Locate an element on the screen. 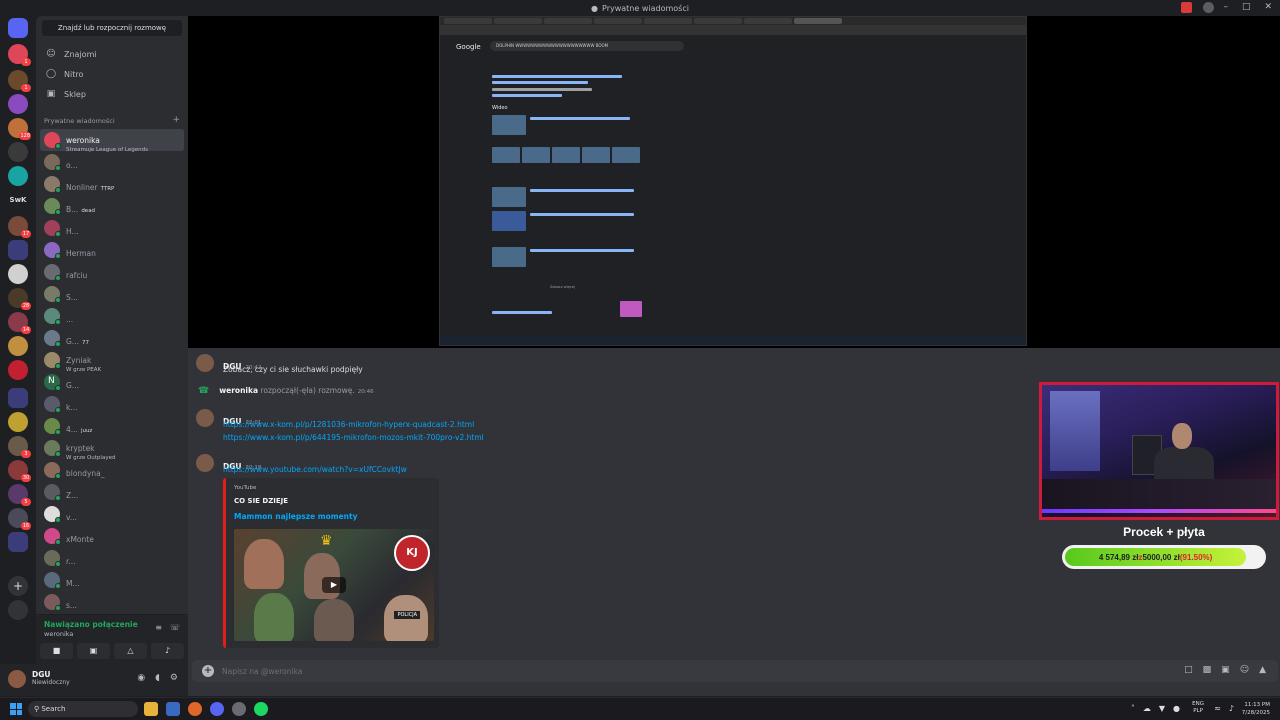  server-icon: 16 is located at coordinates (19, 519).